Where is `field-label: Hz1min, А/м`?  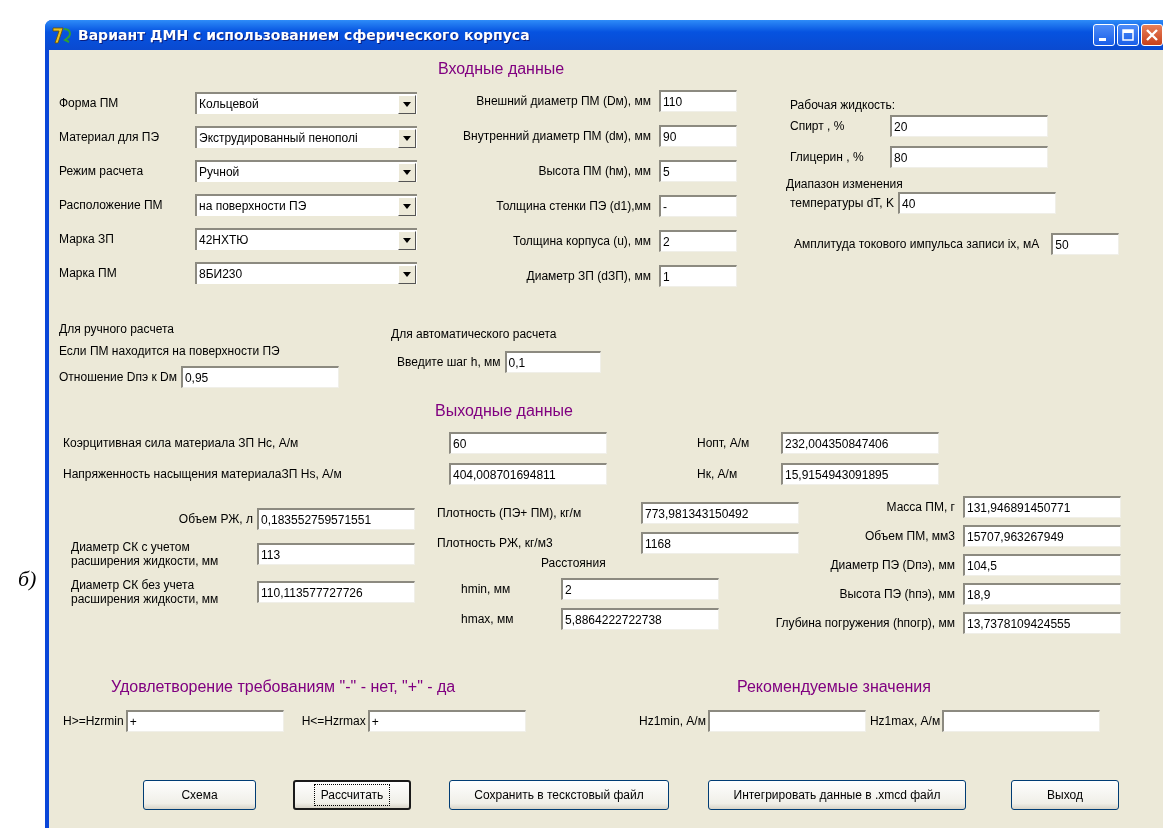
field-label: Hz1min, А/м is located at coordinates (672, 721).